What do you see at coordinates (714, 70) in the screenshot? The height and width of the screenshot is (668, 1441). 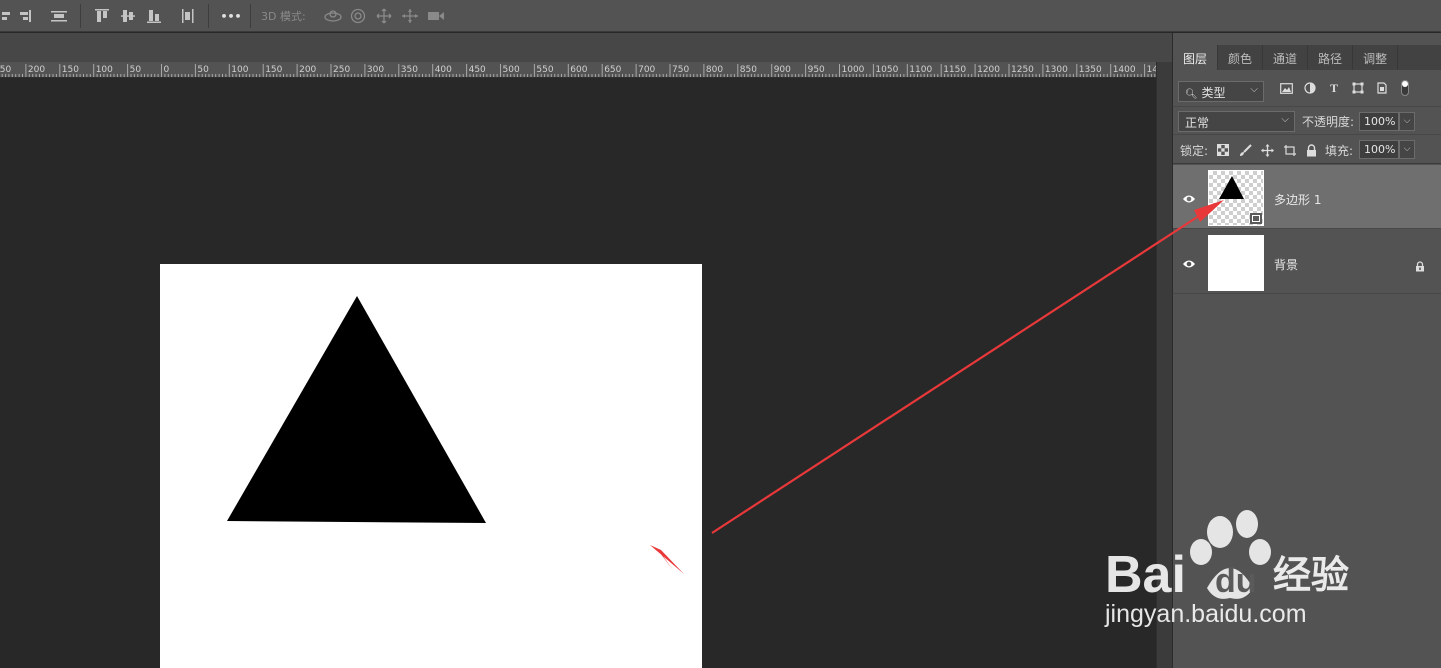 I see `ruler-label: 800` at bounding box center [714, 70].